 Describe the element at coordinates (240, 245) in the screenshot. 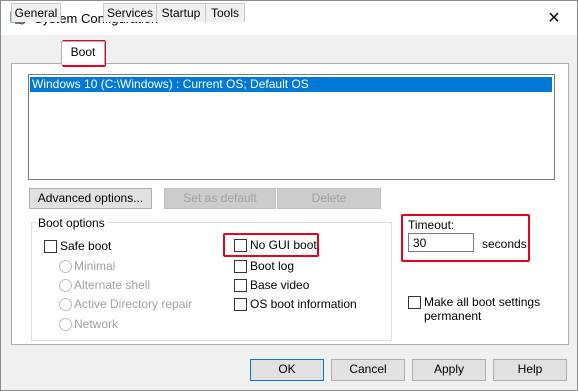

I see `no-gui-boot-checkbox` at that location.